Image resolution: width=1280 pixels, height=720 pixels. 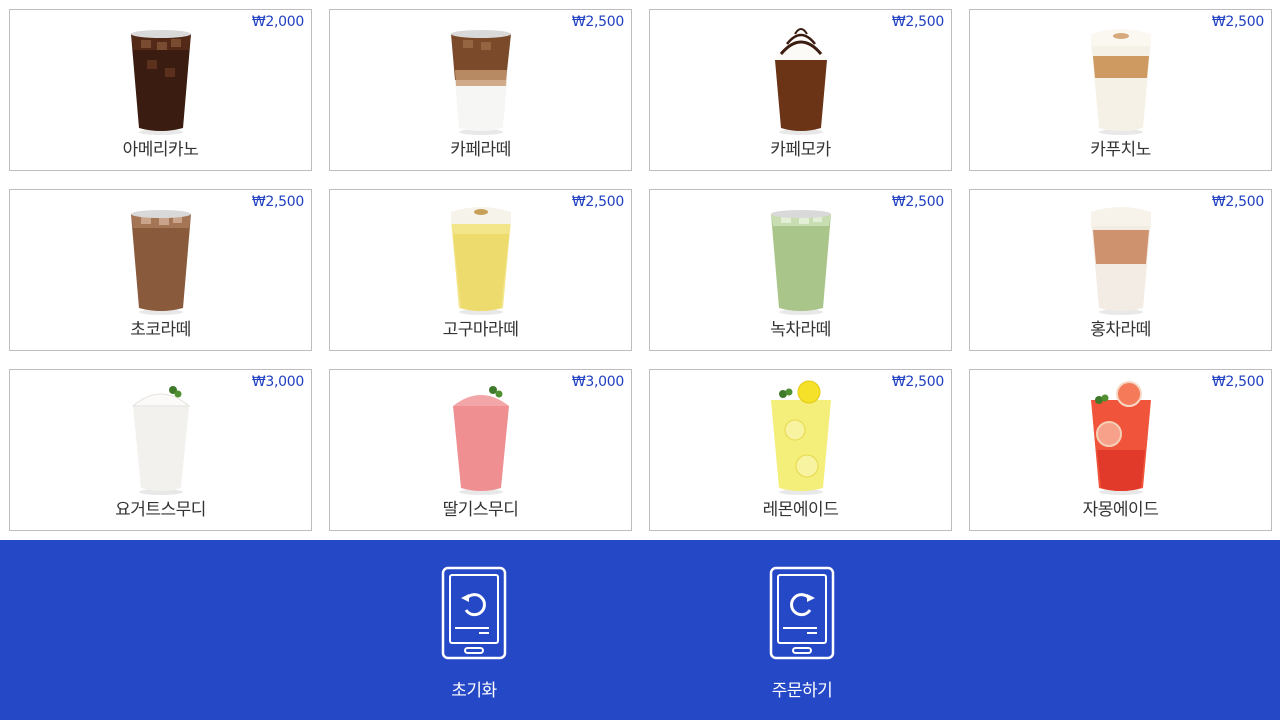 I want to click on menu-item-lemonade: ₩2,500 레몬에이드, so click(x=800, y=450).